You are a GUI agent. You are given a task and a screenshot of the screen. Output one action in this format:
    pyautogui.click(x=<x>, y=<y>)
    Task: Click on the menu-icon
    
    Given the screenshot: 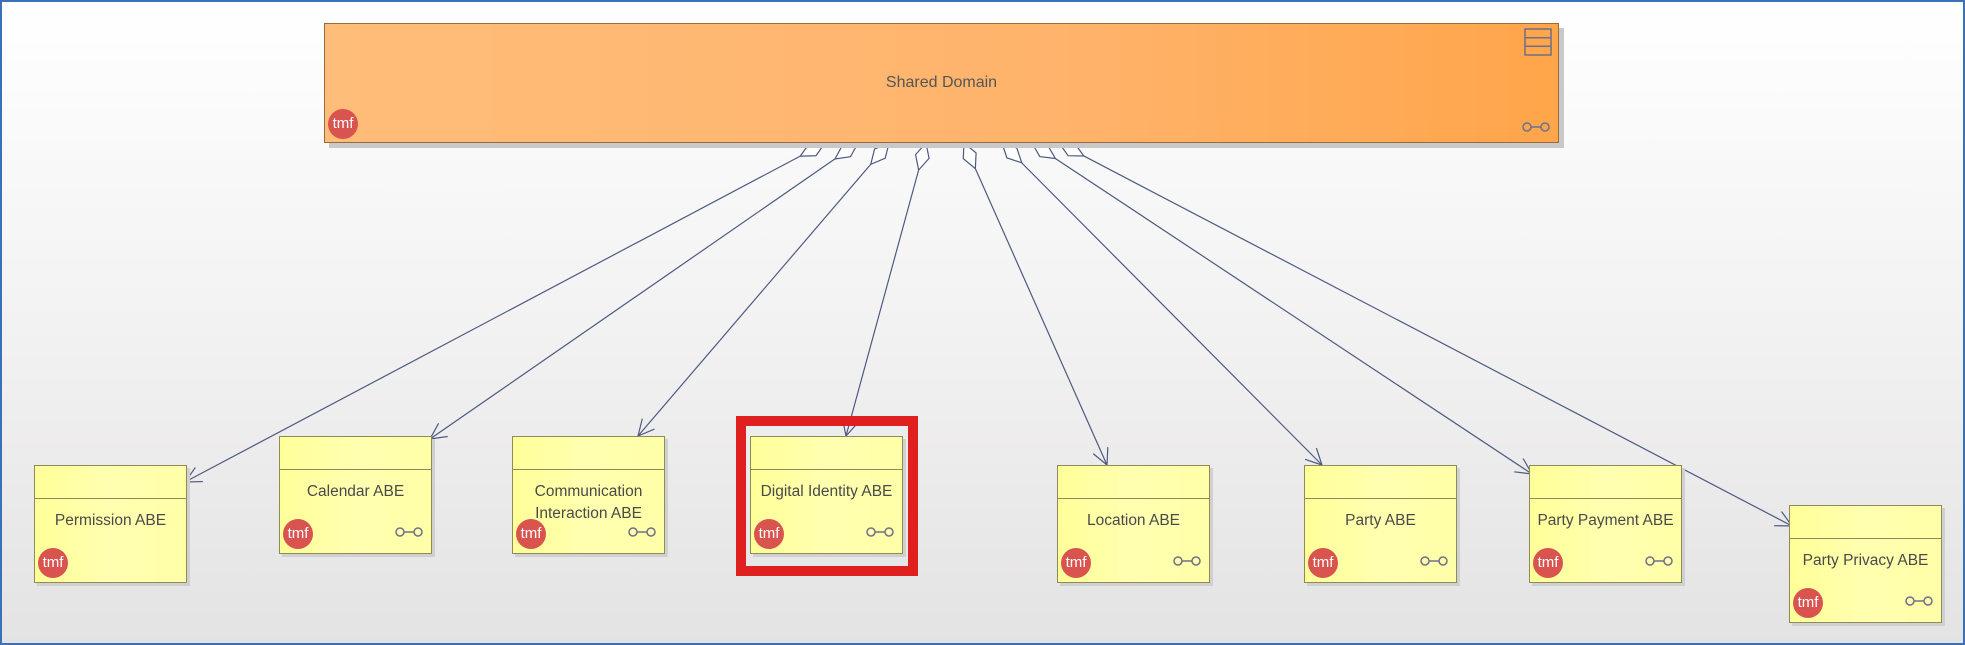 What is the action you would take?
    pyautogui.click(x=1538, y=42)
    